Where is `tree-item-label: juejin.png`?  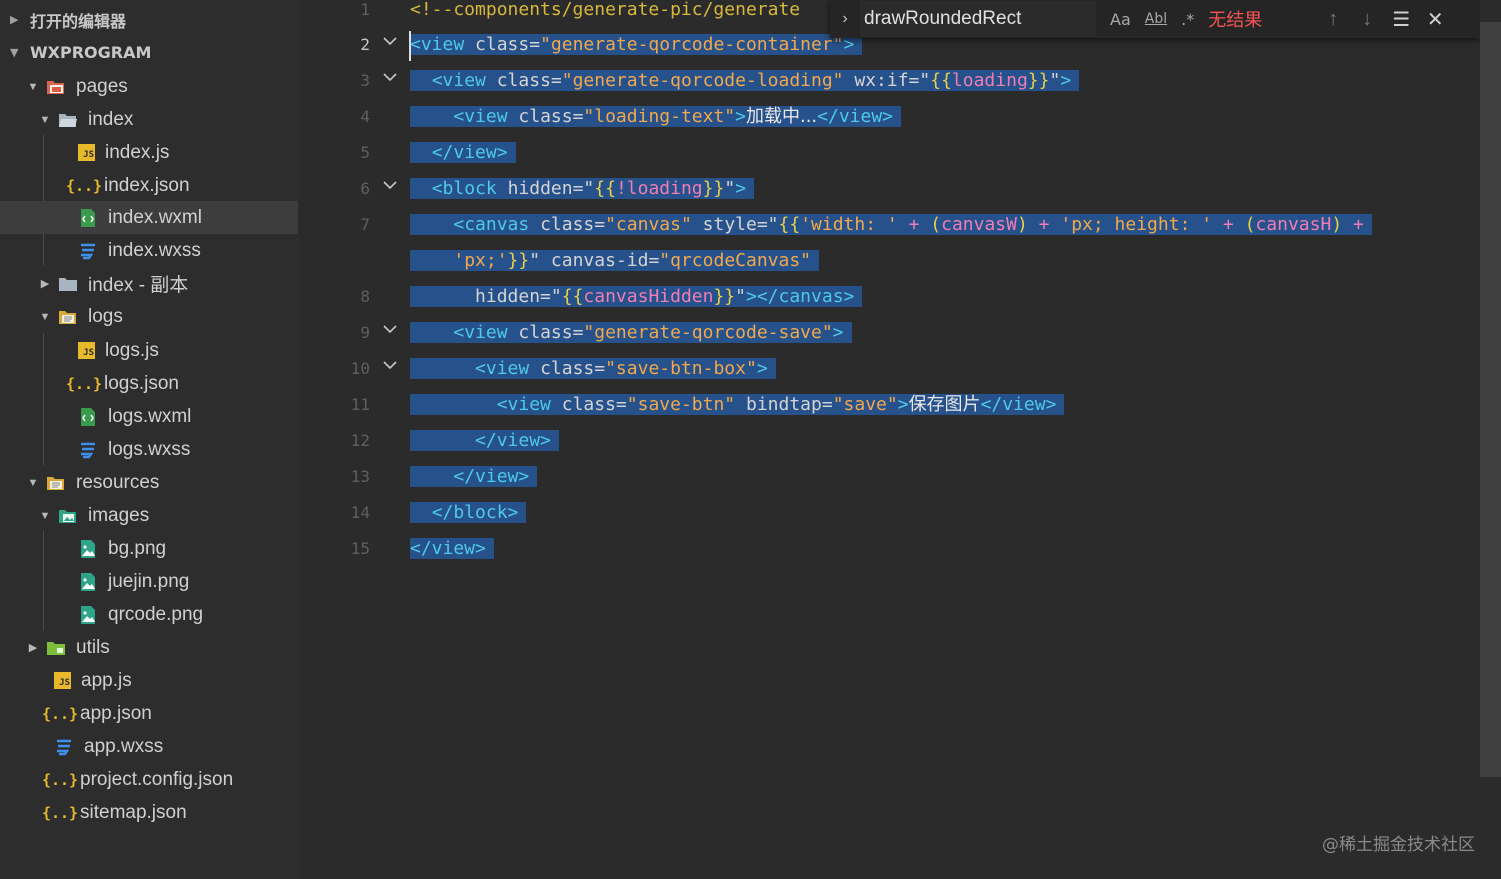 tree-item-label: juejin.png is located at coordinates (149, 581).